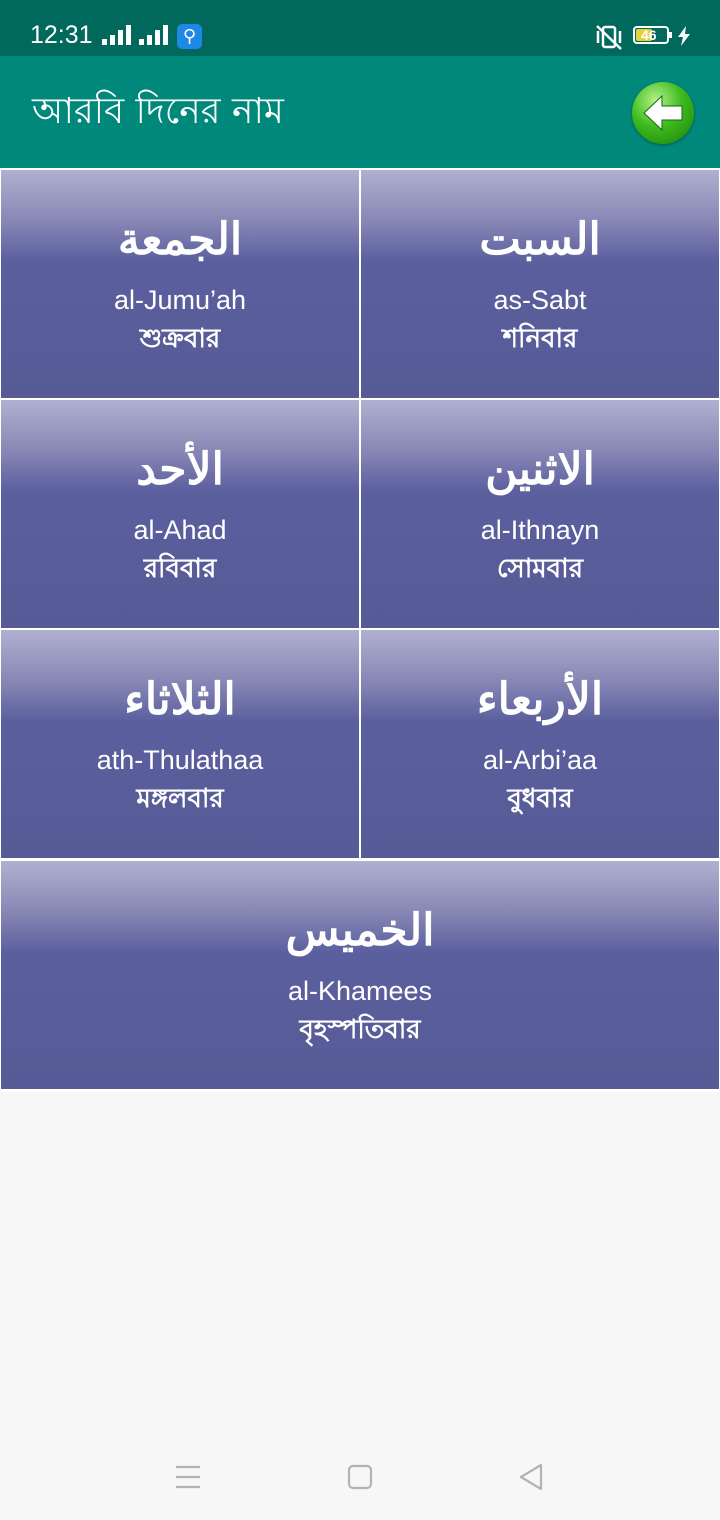  I want to click on arabic-name: الاثنين, so click(540, 469).